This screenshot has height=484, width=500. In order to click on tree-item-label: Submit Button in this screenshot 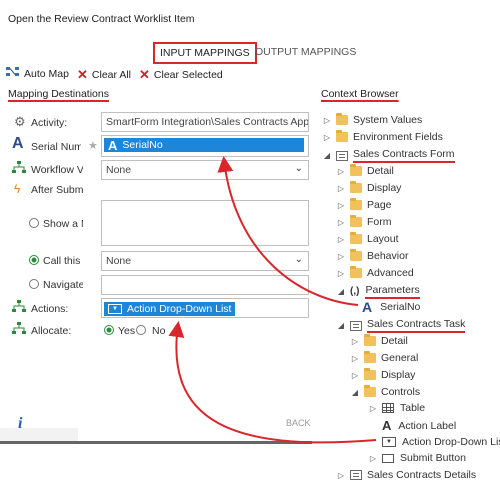, I will do `click(433, 458)`.